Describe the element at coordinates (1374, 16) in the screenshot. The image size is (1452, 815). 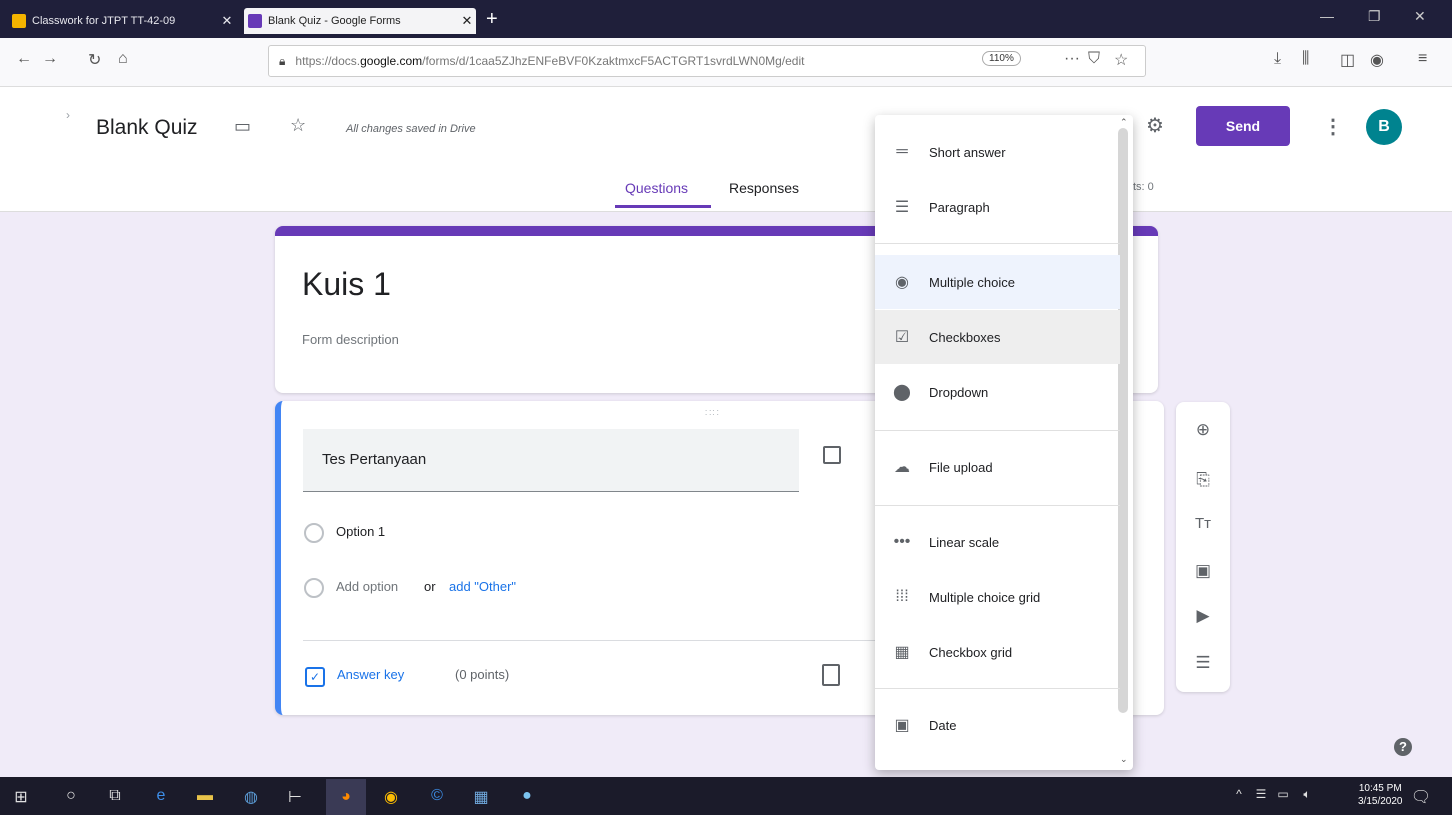
I see `maximize-icon: ❐` at that location.